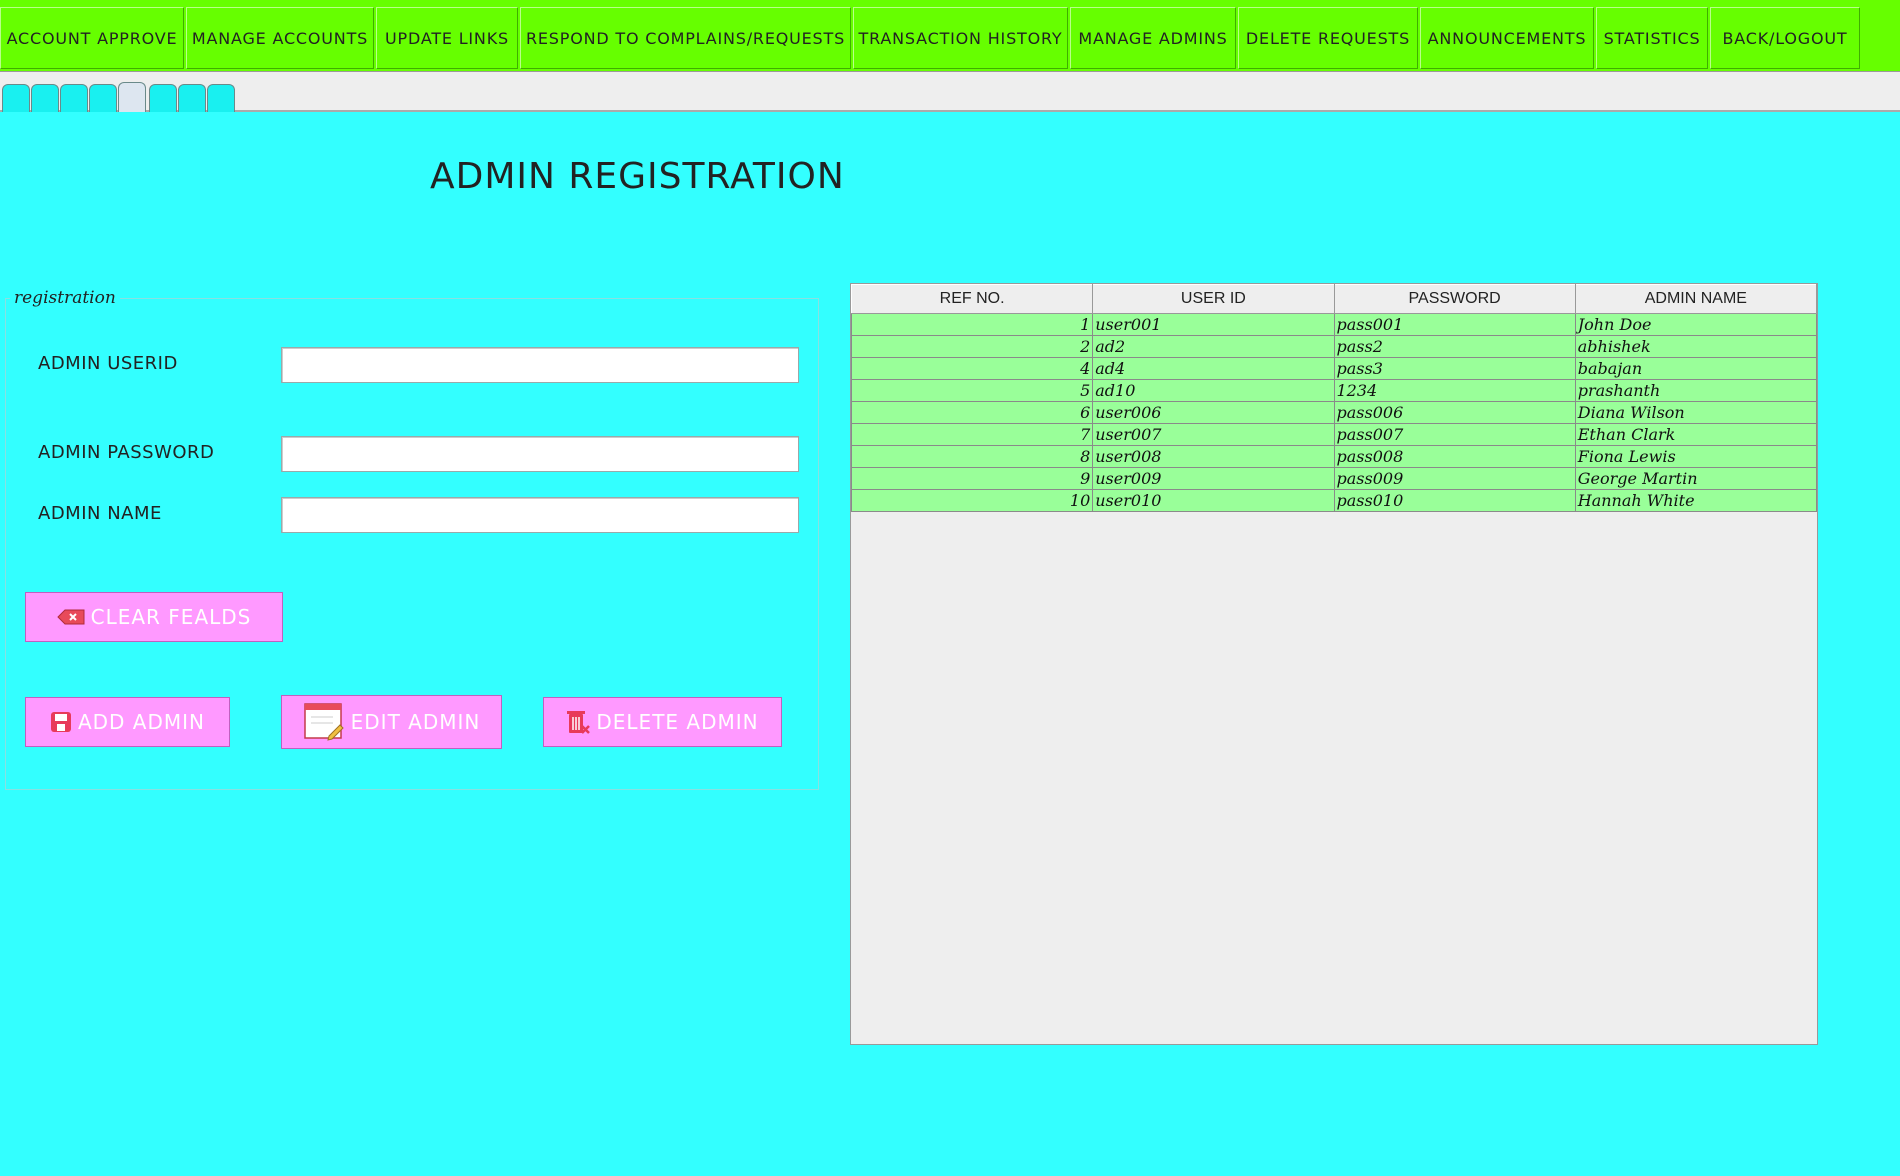  I want to click on table-row: 10 user010 pass010 Hannah White, so click(1334, 500).